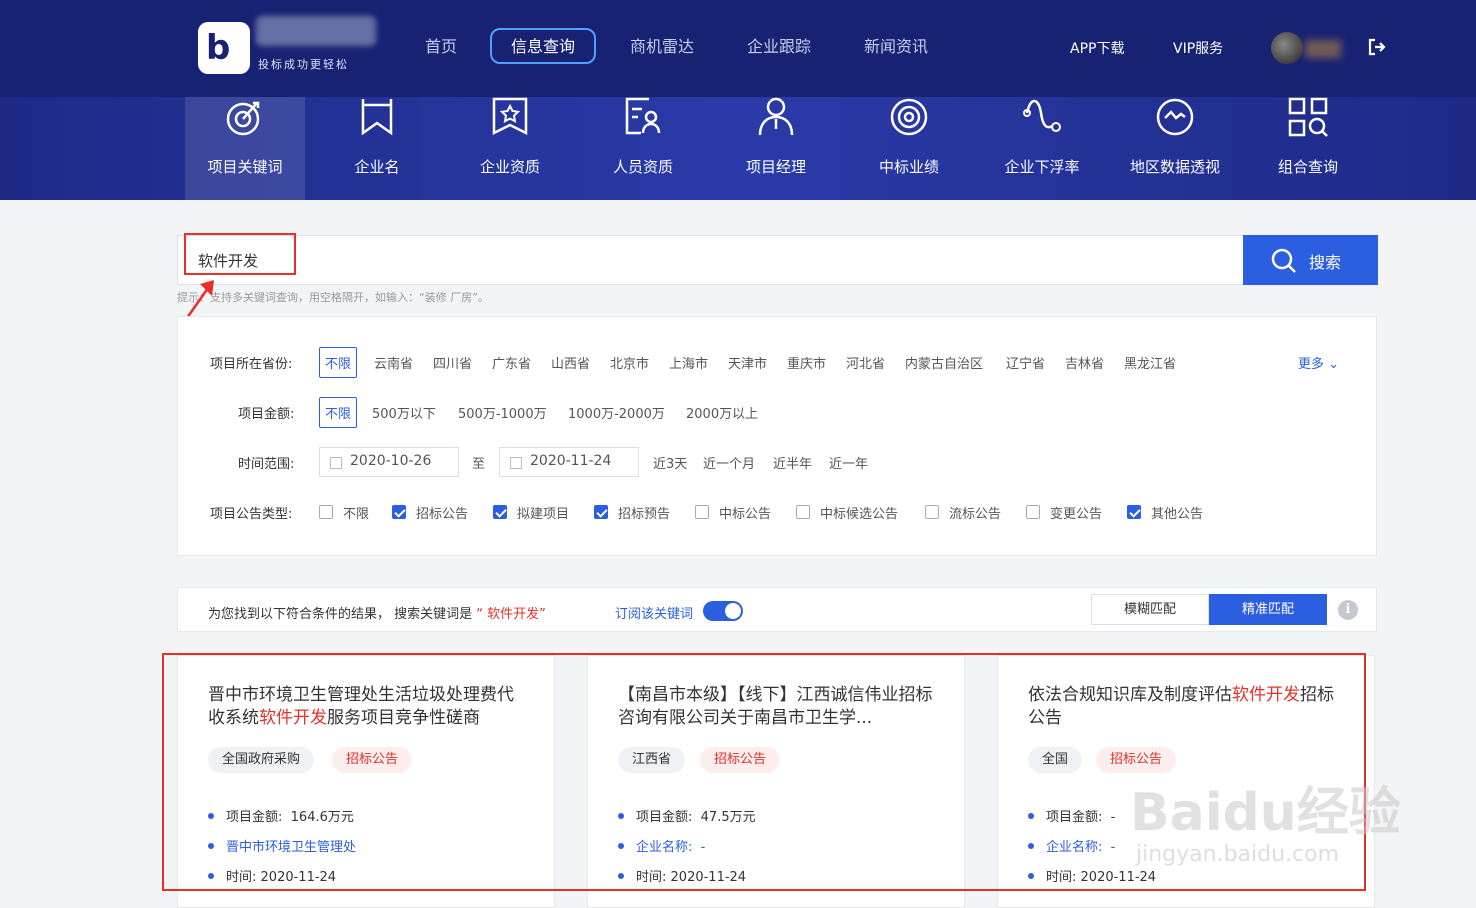  I want to click on query-type-winning-record: 中标业绩, so click(909, 148).